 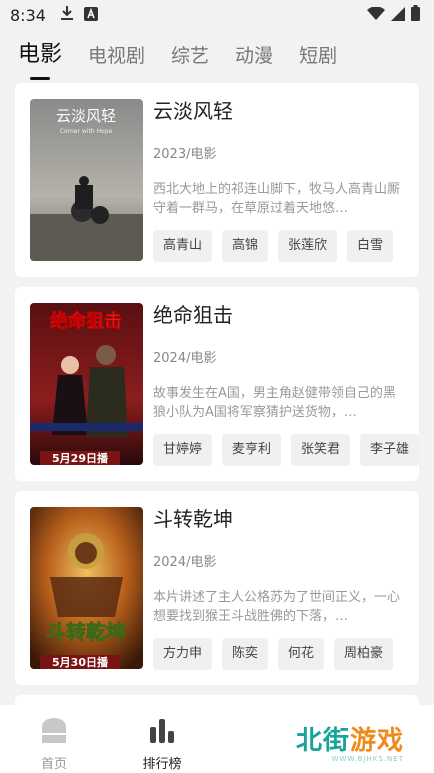 What do you see at coordinates (183, 450) in the screenshot?
I see `cast-chip: 甘婷婷` at bounding box center [183, 450].